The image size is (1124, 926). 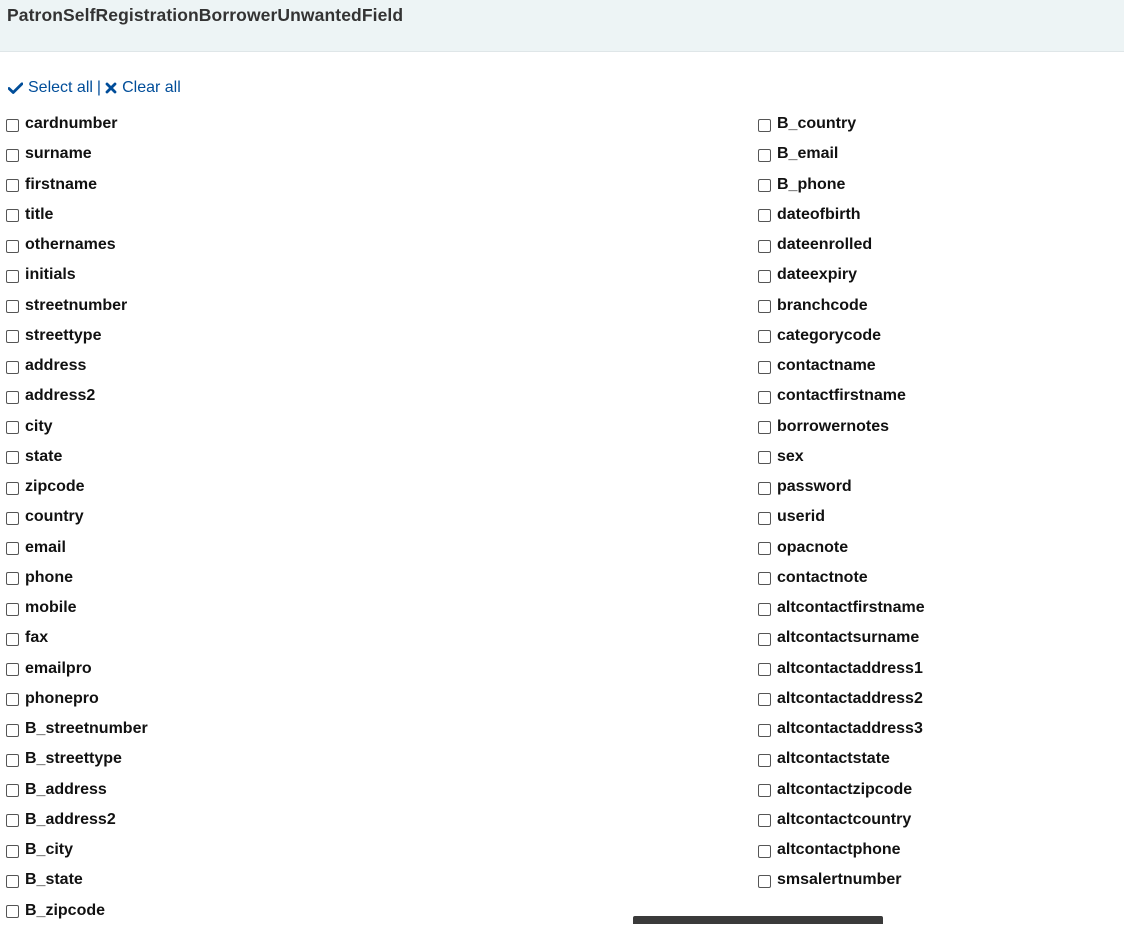 What do you see at coordinates (77, 820) in the screenshot?
I see `field-option: B_address2` at bounding box center [77, 820].